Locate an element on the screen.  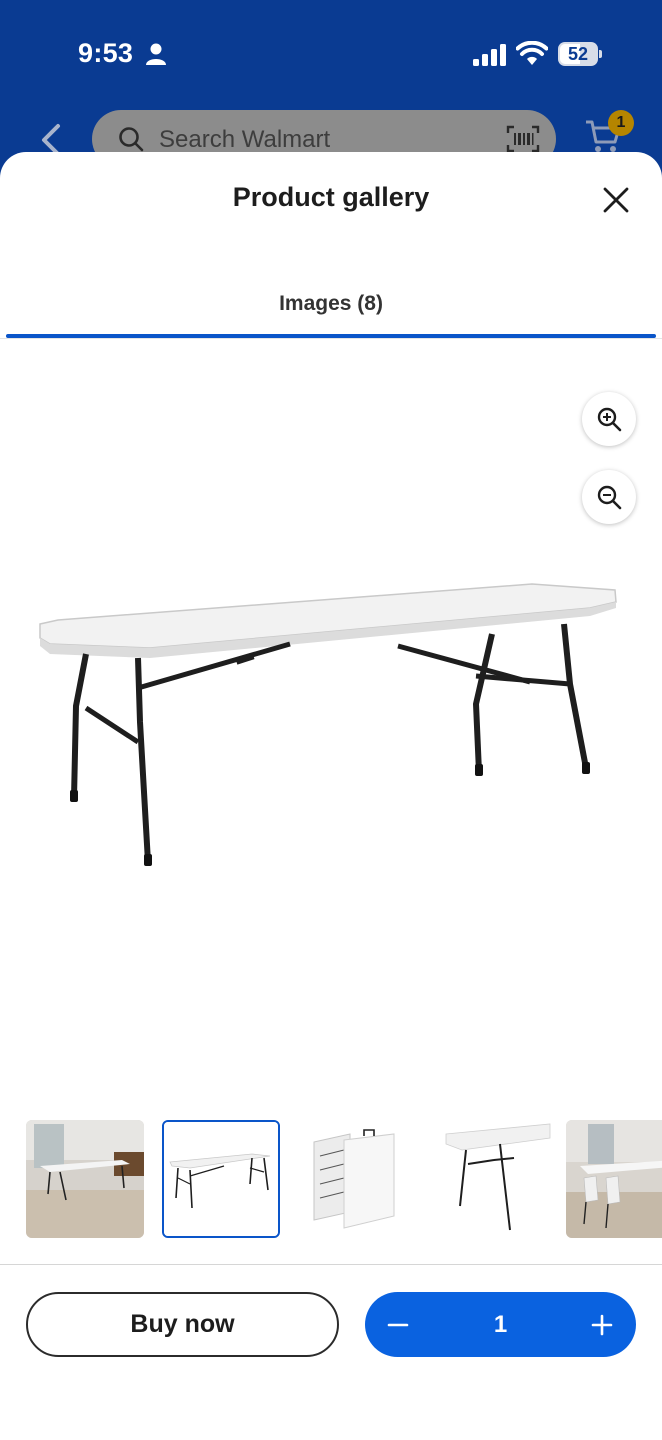
tab-images: Images (8) is located at coordinates (331, 312).